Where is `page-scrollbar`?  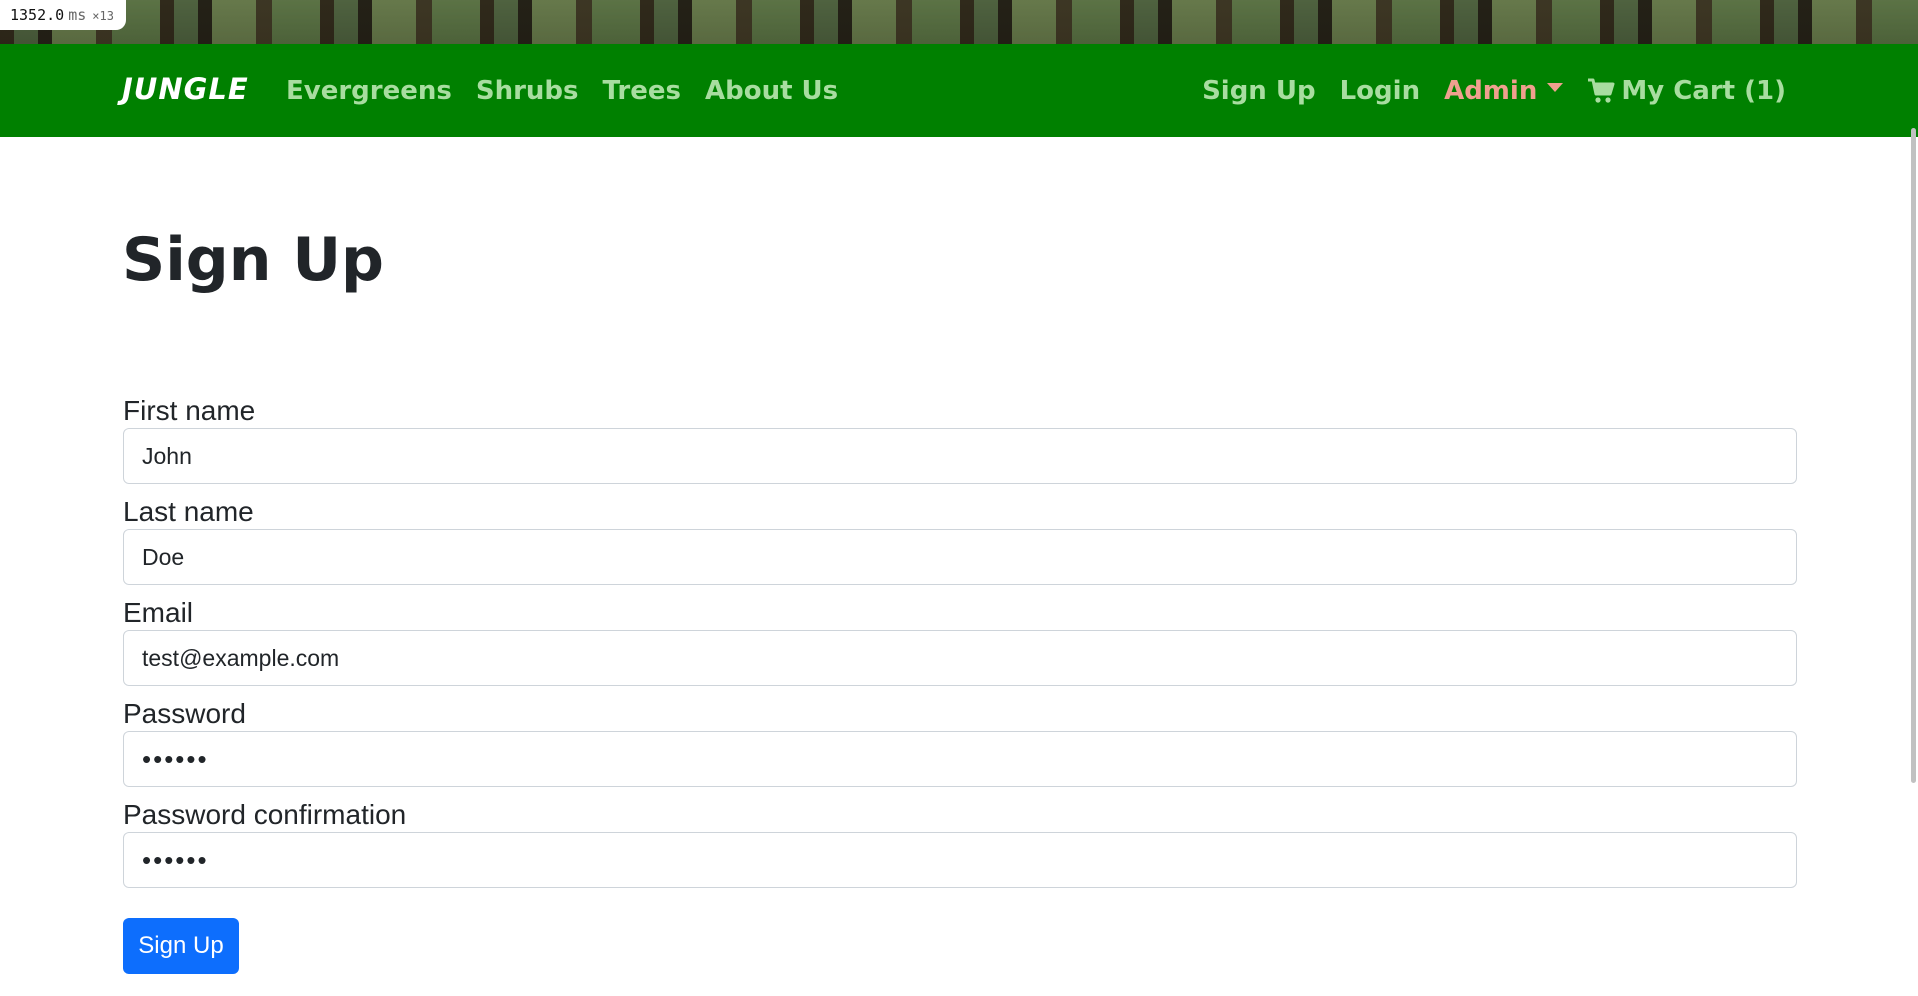
page-scrollbar is located at coordinates (1913, 455).